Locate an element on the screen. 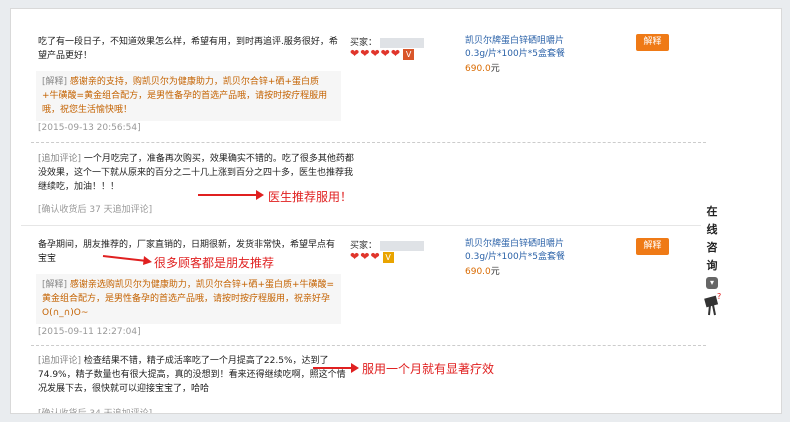 This screenshot has height=422, width=790. buyer-credit-hearts: ❤ ❤ ❤ V is located at coordinates (372, 257).